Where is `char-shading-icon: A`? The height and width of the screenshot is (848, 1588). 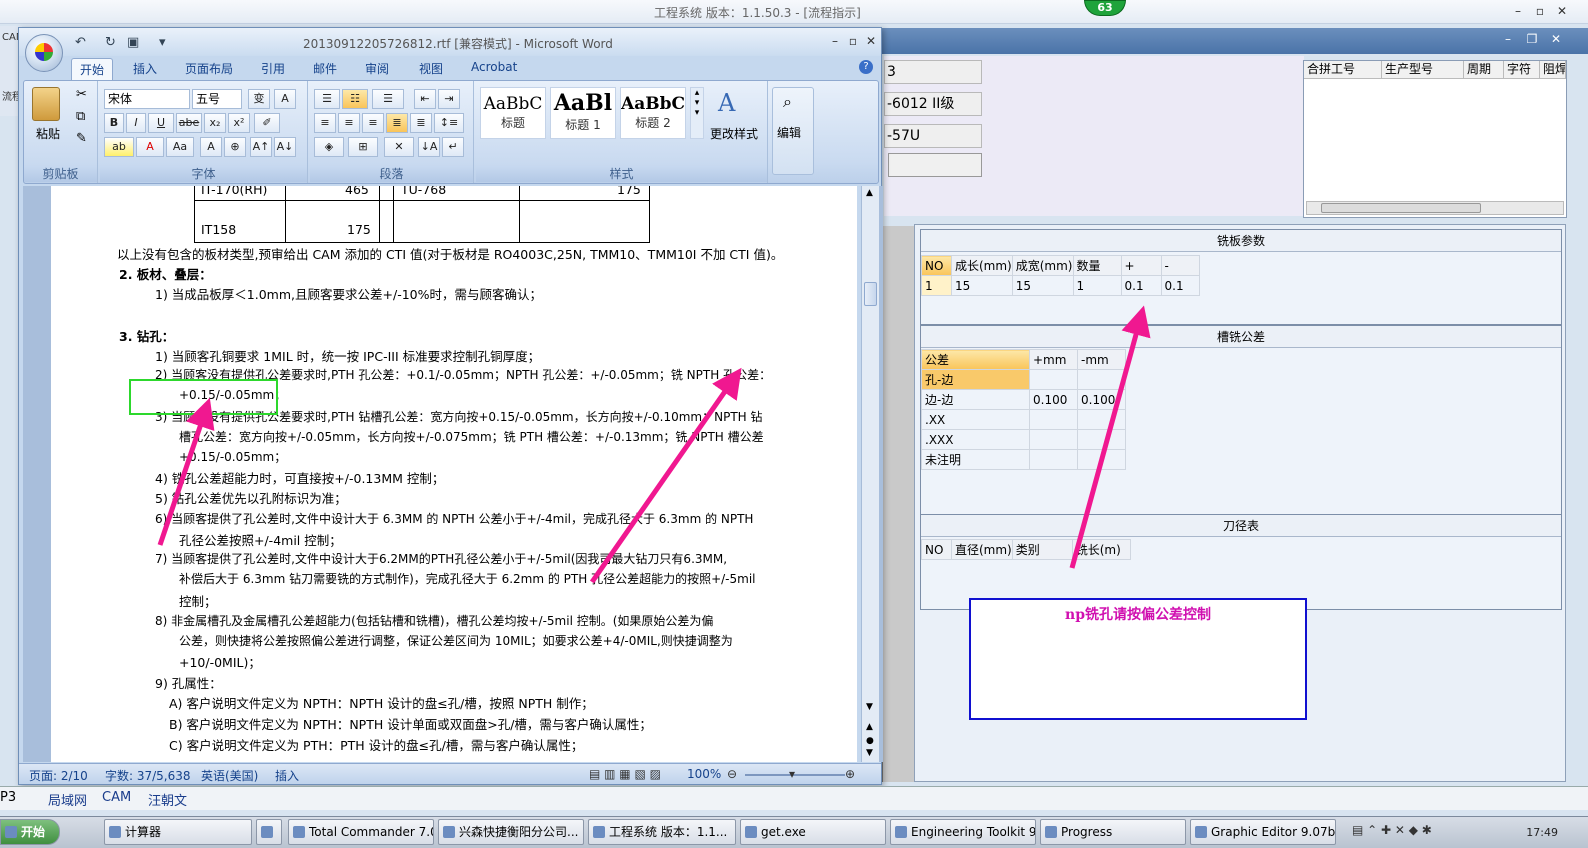
char-shading-icon: A is located at coordinates (211, 147).